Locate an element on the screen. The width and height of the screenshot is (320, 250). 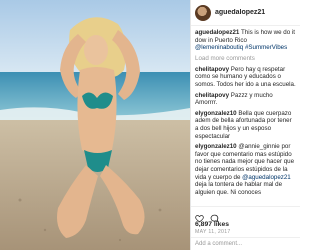
post-date: MAY 11, 2017 is located at coordinates (213, 232).